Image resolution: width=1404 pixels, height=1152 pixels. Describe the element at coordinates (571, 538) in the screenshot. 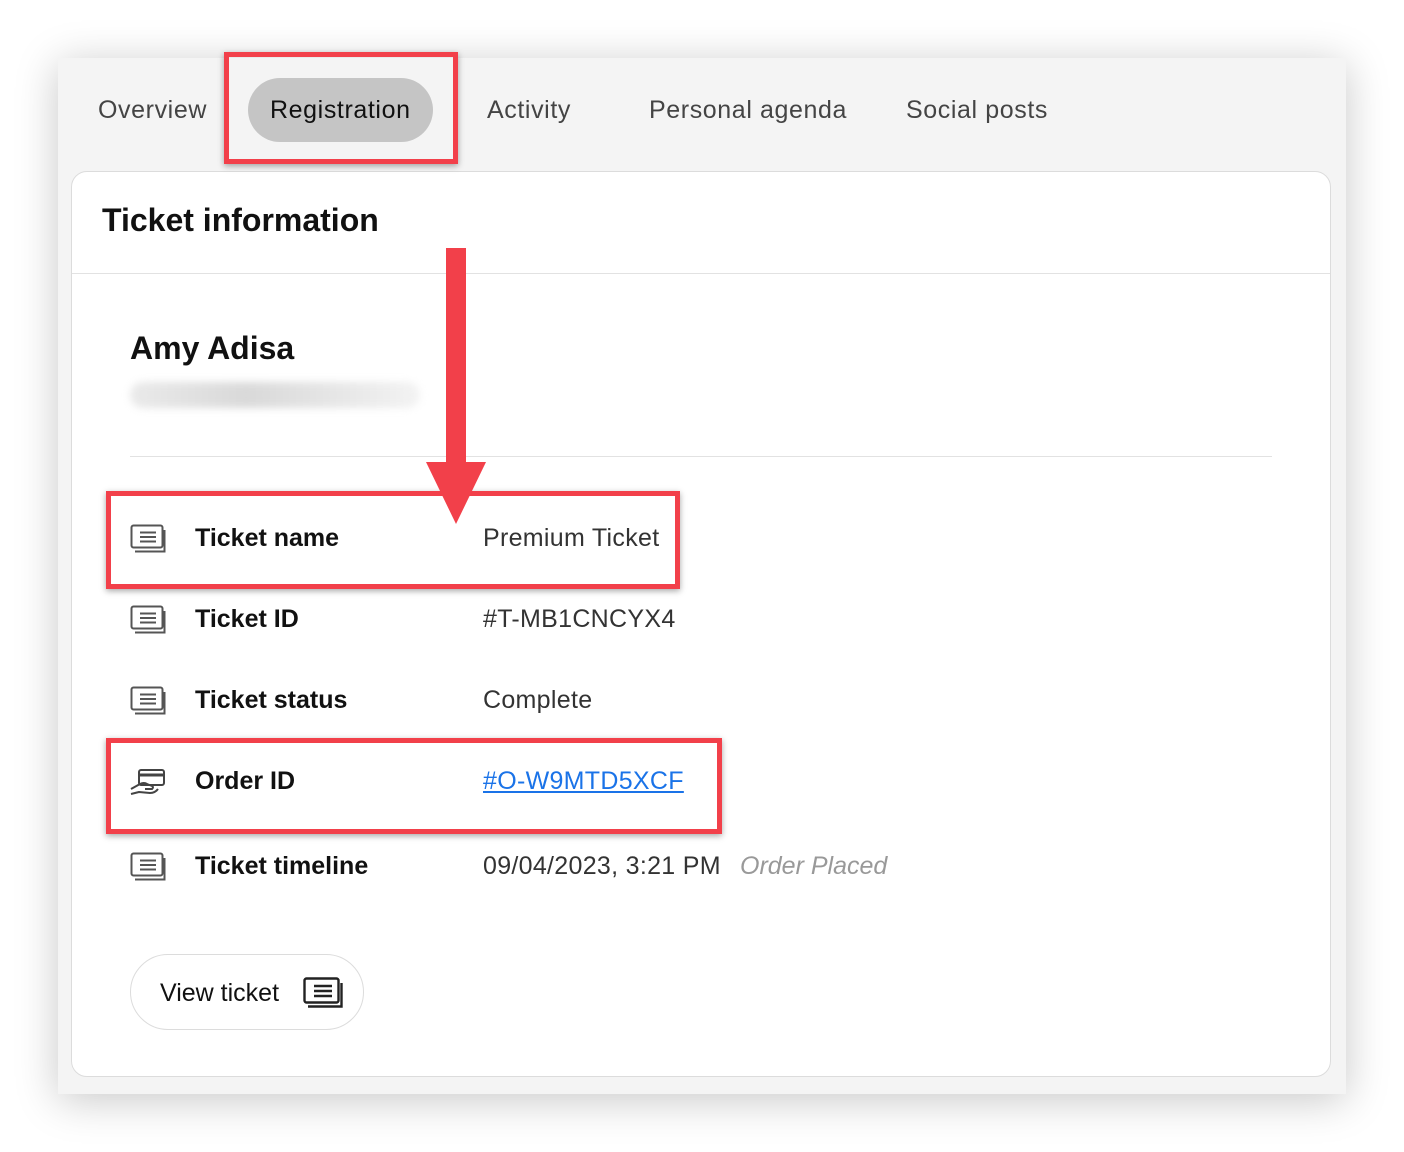

I see `ticket-name-value: Premium Ticket` at that location.